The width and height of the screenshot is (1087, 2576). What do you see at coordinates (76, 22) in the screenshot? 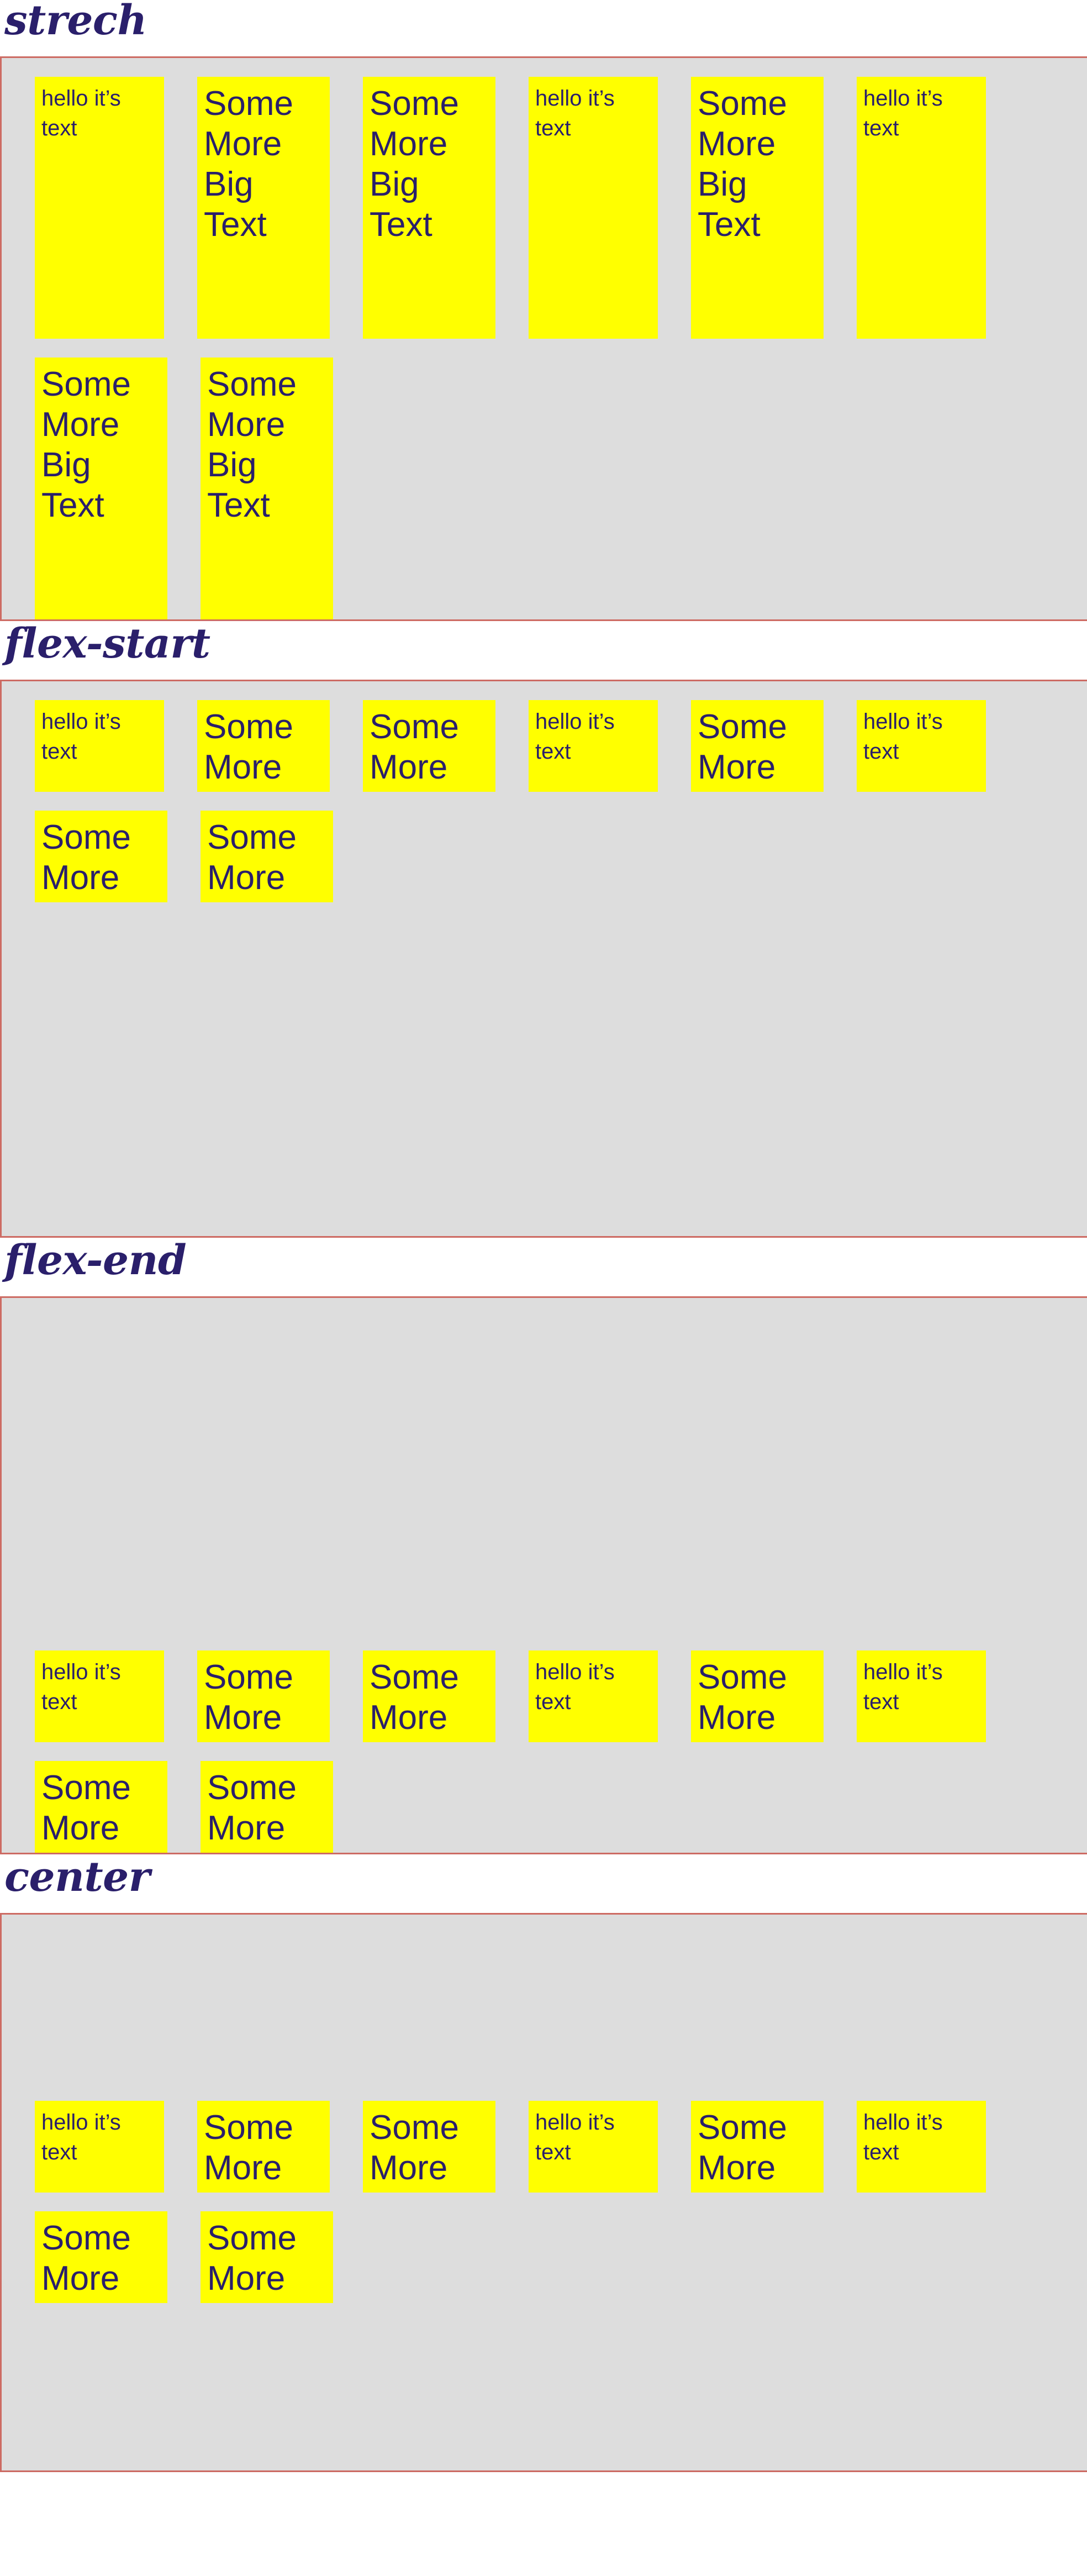
I see `section-heading-strech: strech` at bounding box center [76, 22].